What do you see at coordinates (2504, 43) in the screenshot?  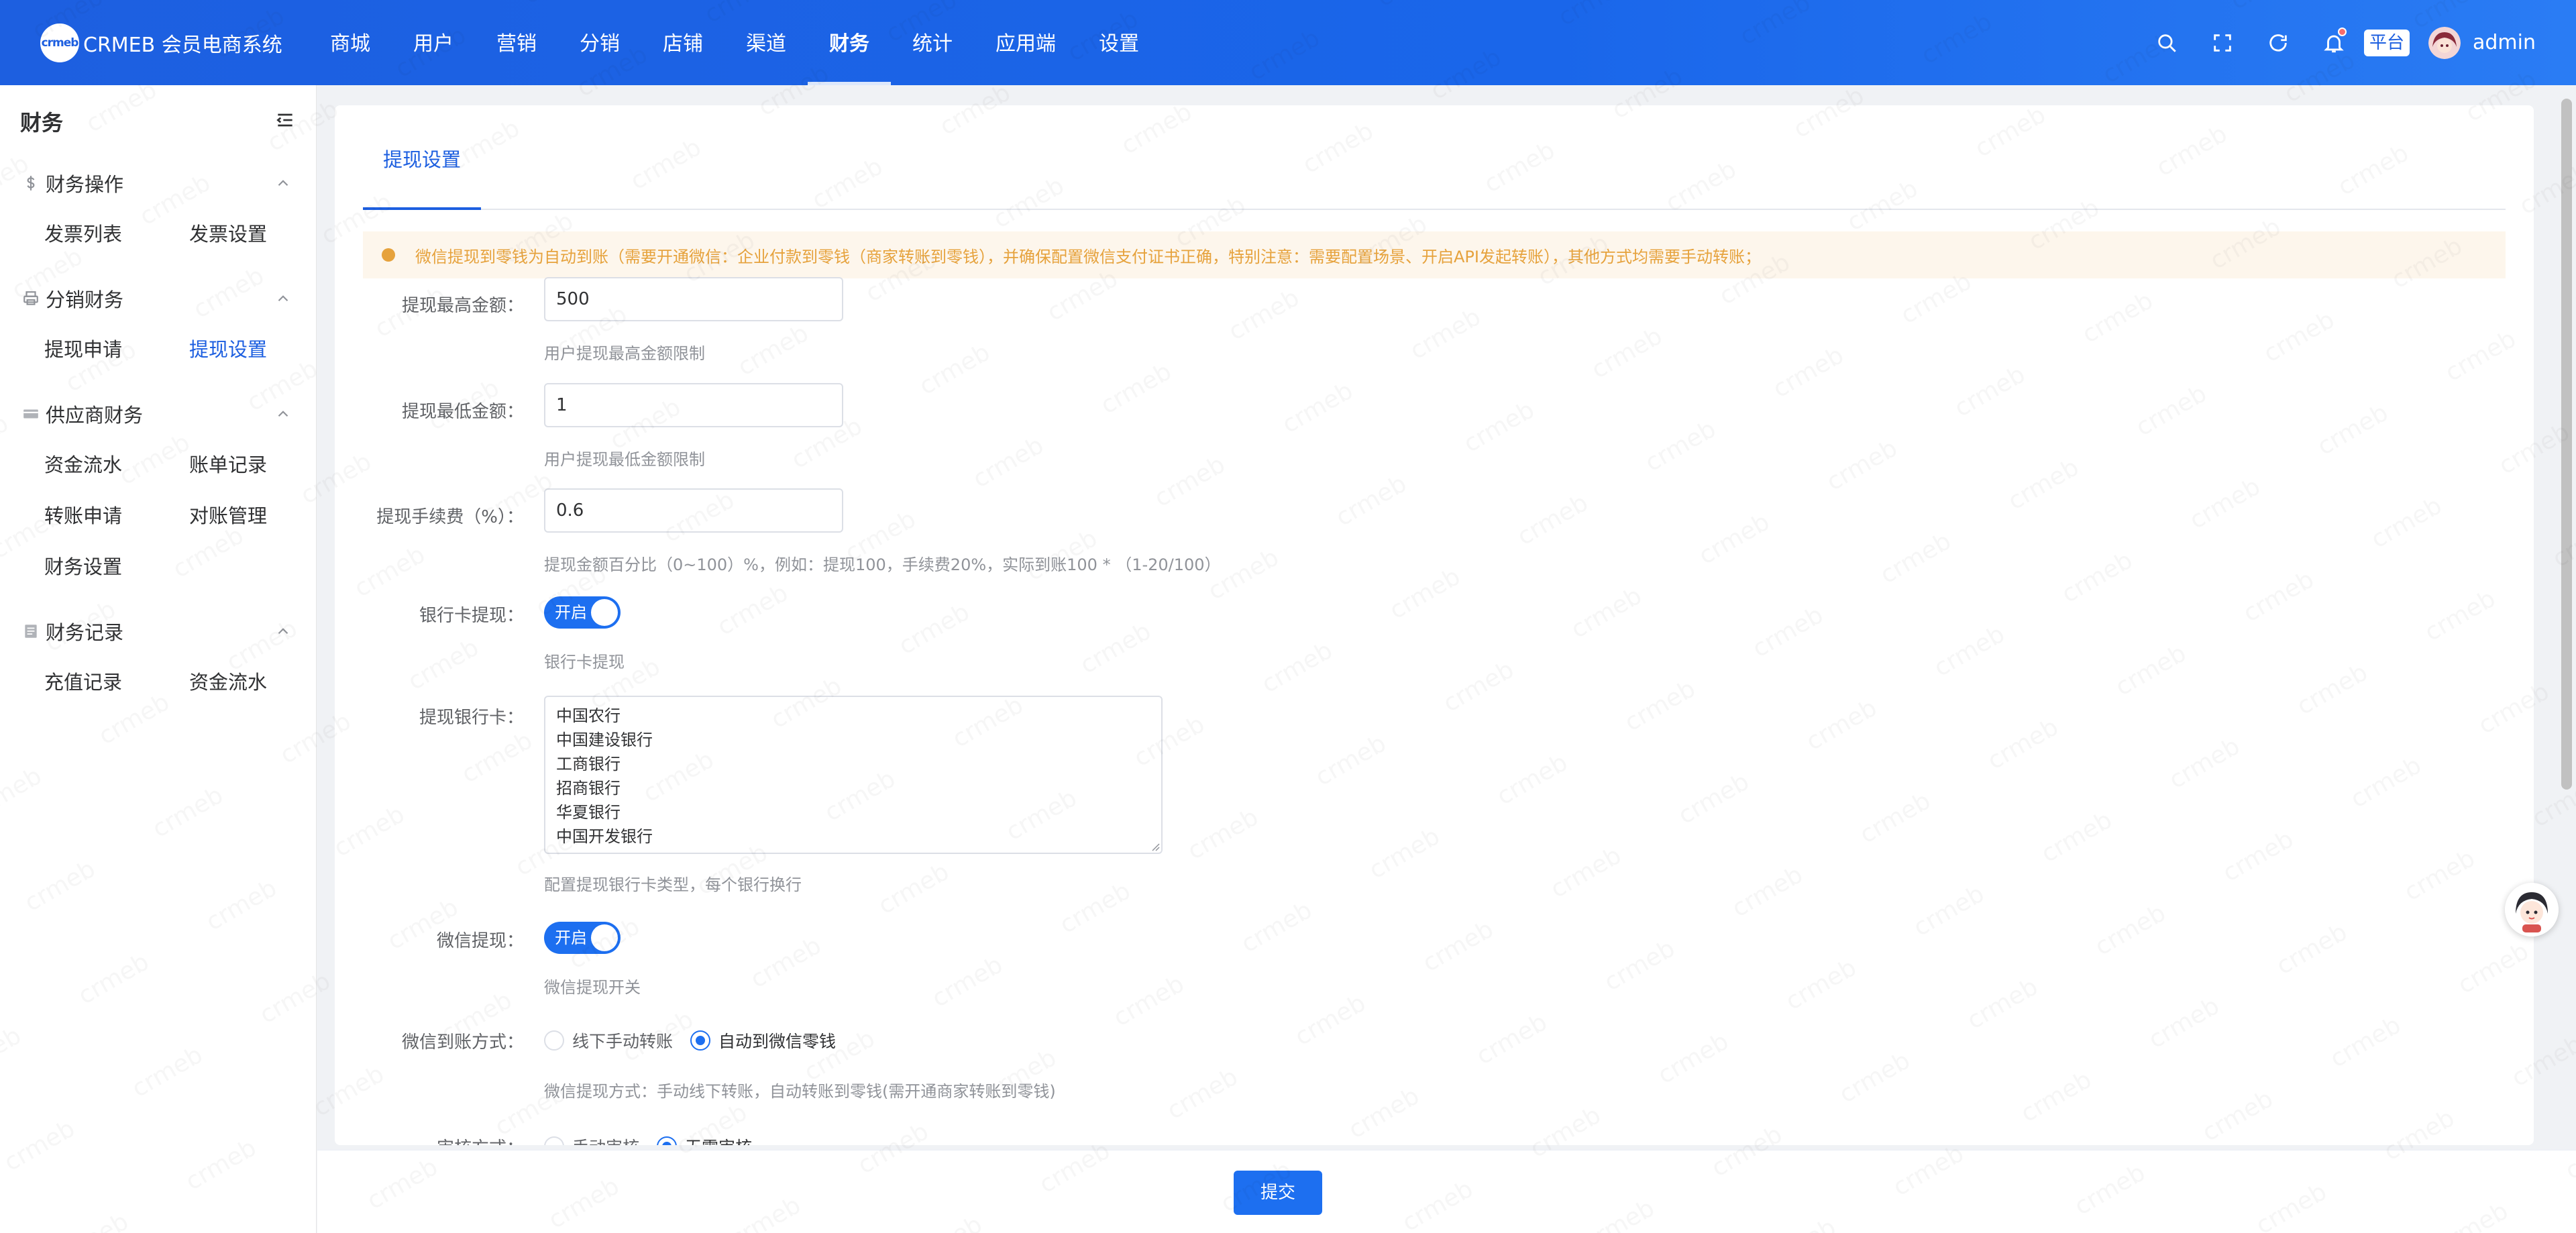 I see `username: admin` at bounding box center [2504, 43].